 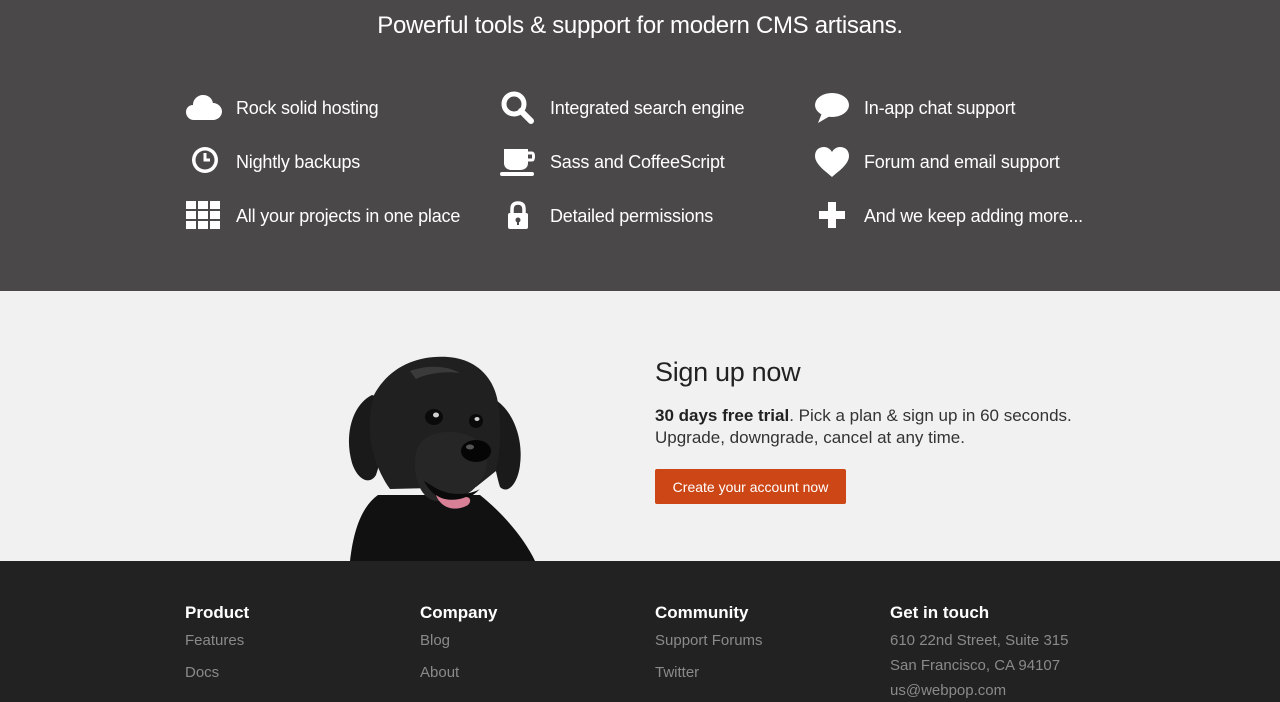 I want to click on footer-link-about: About, so click(x=458, y=680).